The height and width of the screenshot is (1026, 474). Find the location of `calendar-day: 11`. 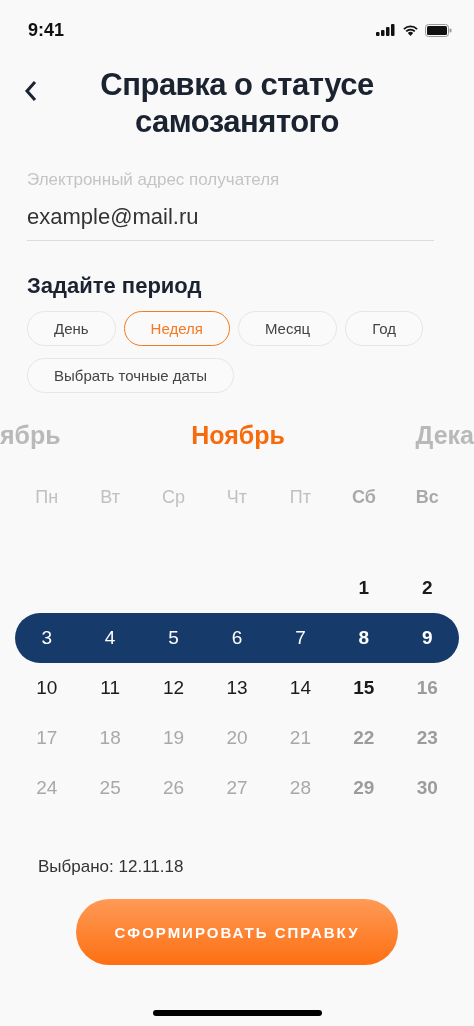

calendar-day: 11 is located at coordinates (110, 688).